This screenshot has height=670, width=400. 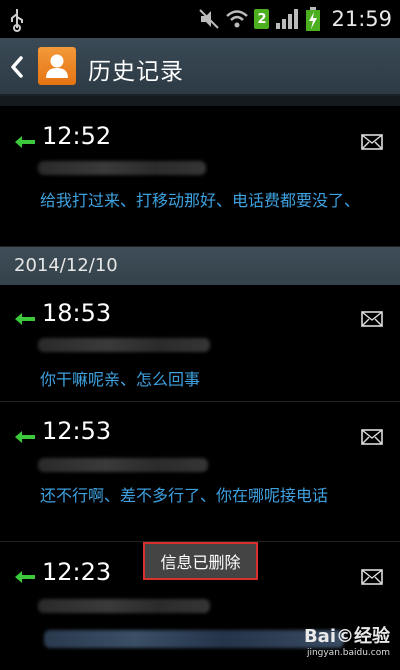 What do you see at coordinates (77, 136) in the screenshot?
I see `message-time: 12:52` at bounding box center [77, 136].